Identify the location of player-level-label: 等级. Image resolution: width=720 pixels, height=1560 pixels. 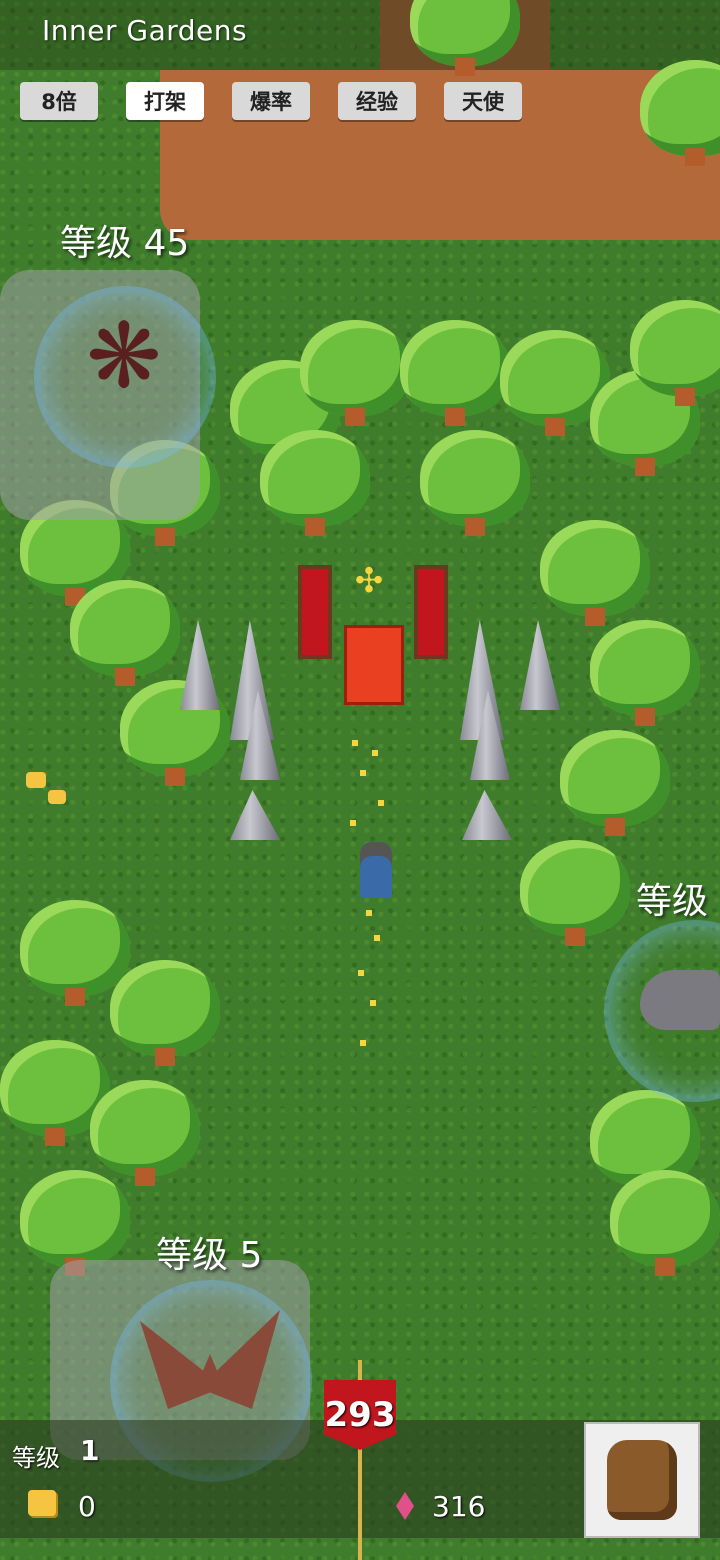
(36, 1458).